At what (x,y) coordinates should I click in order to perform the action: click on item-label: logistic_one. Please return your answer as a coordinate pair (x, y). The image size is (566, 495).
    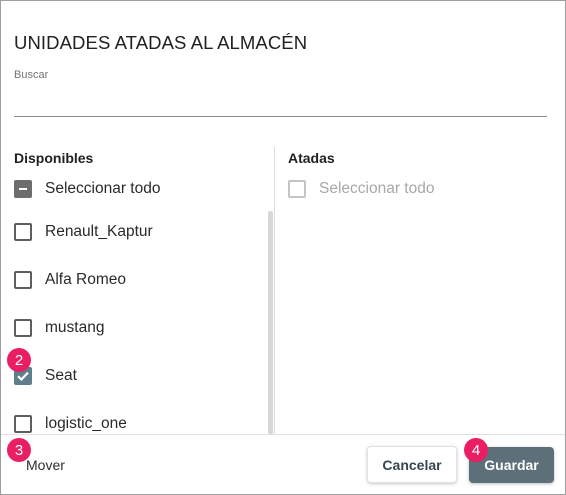
    Looking at the image, I should click on (86, 423).